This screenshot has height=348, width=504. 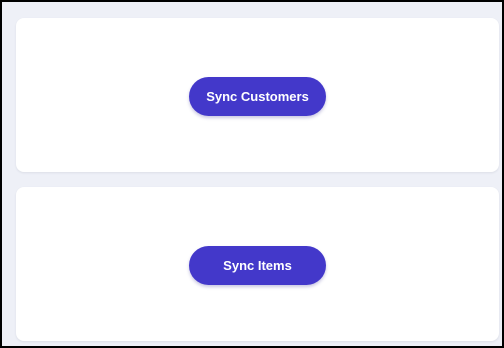 I want to click on sync-items-button: Sync Items, so click(x=257, y=265).